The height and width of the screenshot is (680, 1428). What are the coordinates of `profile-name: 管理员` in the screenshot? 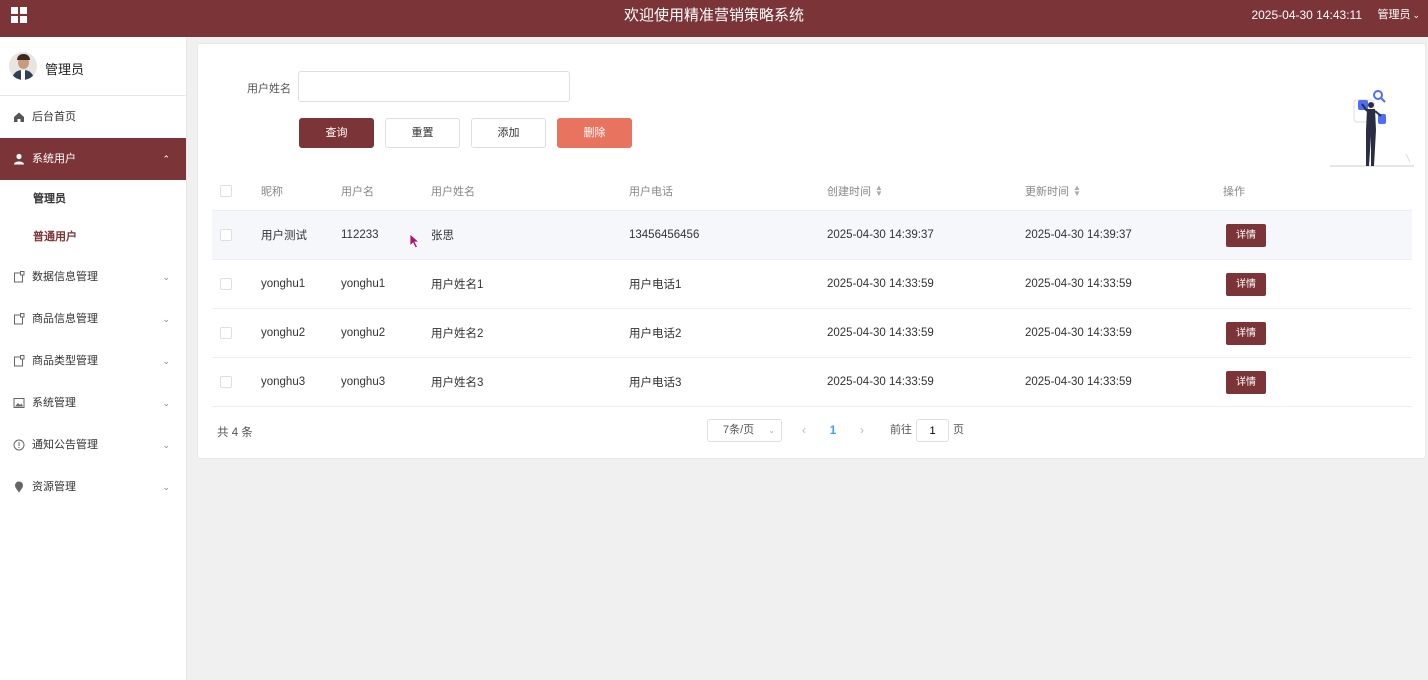 It's located at (65, 69).